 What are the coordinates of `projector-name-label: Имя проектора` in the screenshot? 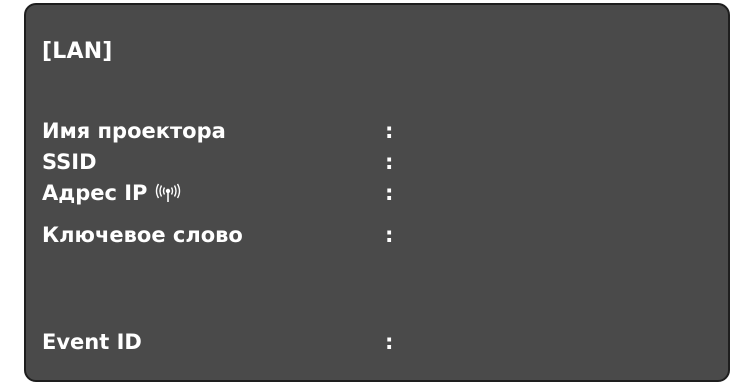 It's located at (134, 131).